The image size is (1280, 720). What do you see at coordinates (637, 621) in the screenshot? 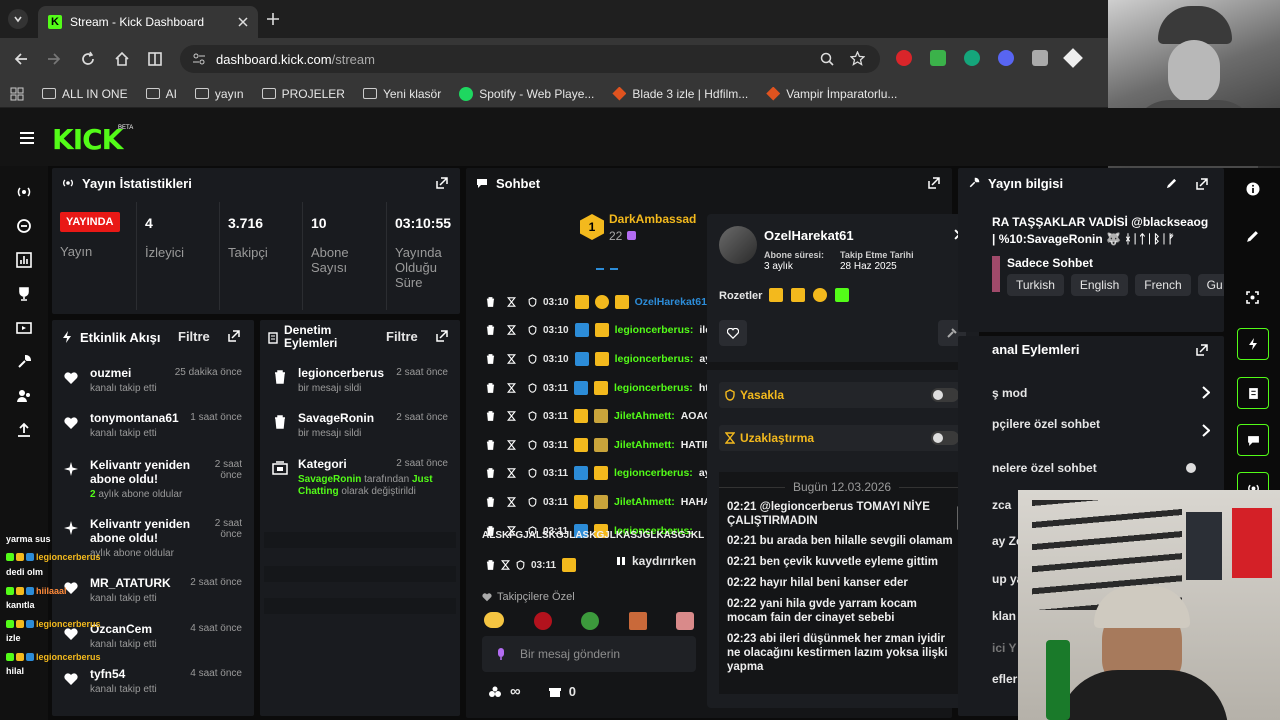
I see `emote-face-icon` at bounding box center [637, 621].